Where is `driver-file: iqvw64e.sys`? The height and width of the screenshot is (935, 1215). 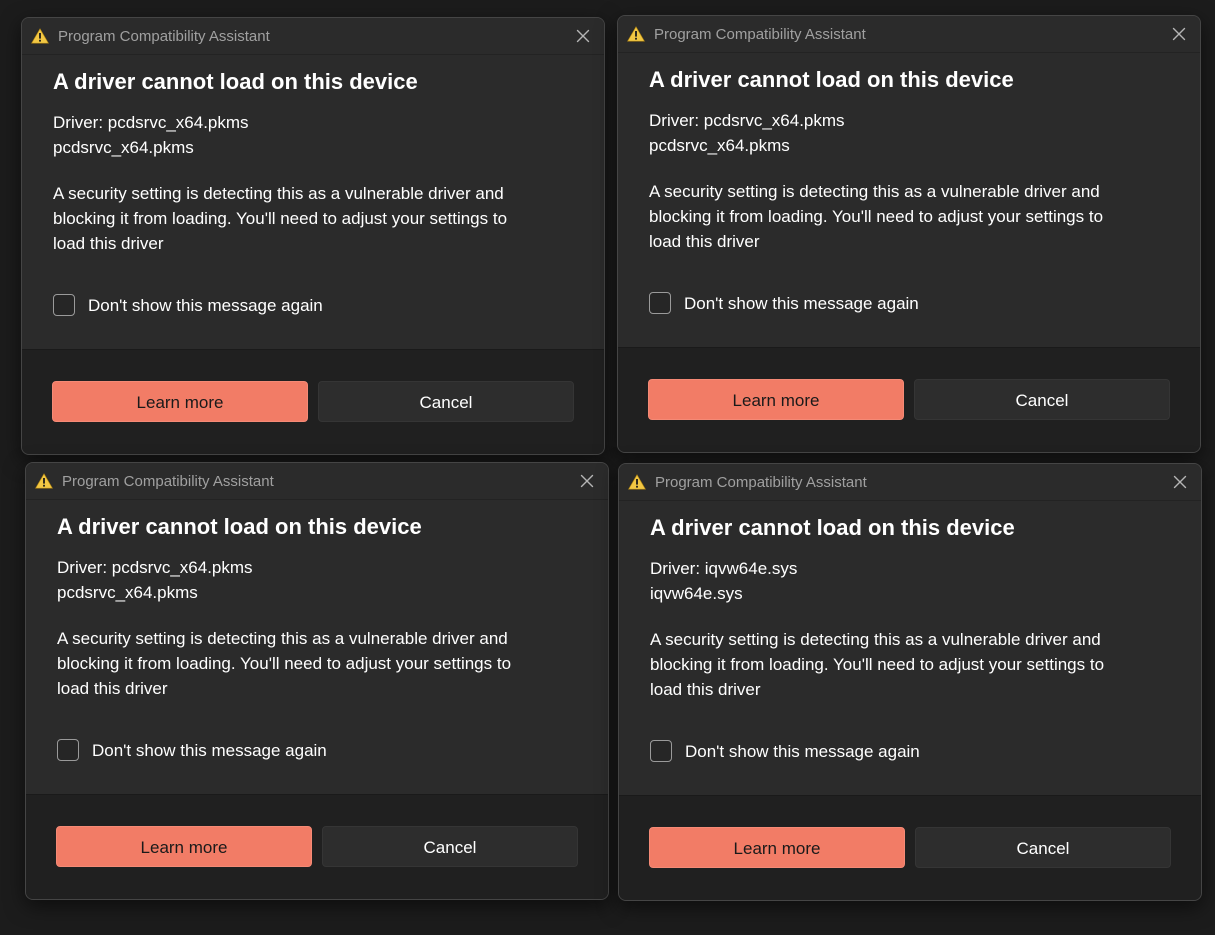 driver-file: iqvw64e.sys is located at coordinates (696, 593).